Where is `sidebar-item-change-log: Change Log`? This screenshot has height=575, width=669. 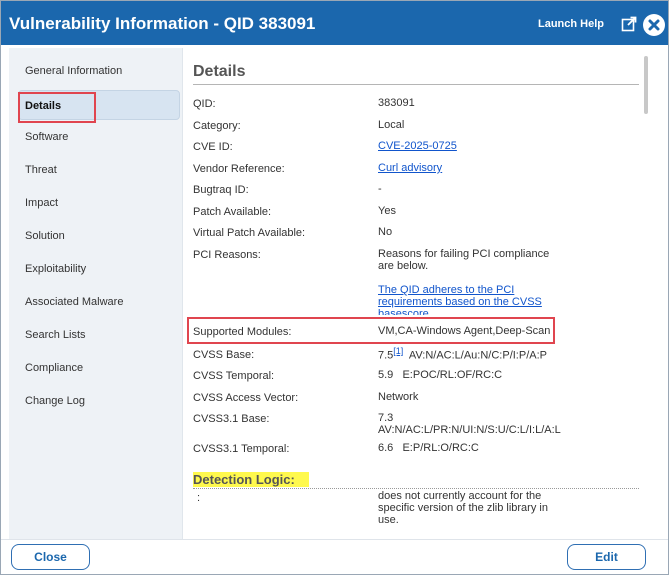 sidebar-item-change-log: Change Log is located at coordinates (96, 401).